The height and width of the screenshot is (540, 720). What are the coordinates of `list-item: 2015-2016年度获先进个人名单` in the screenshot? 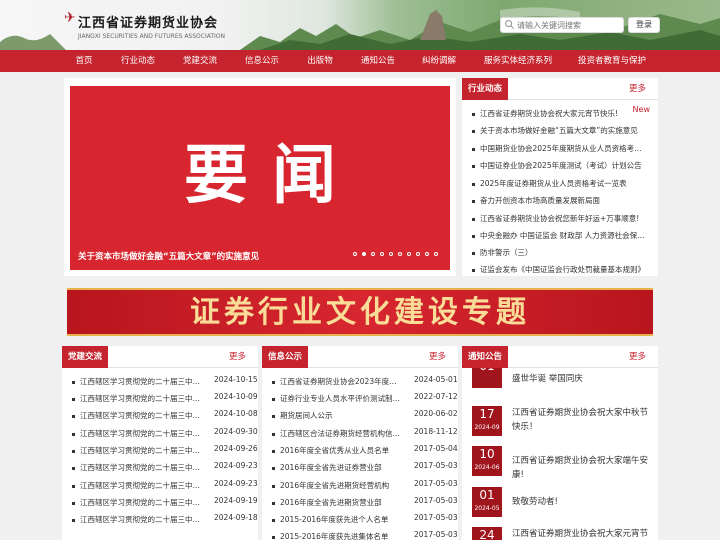 It's located at (338, 519).